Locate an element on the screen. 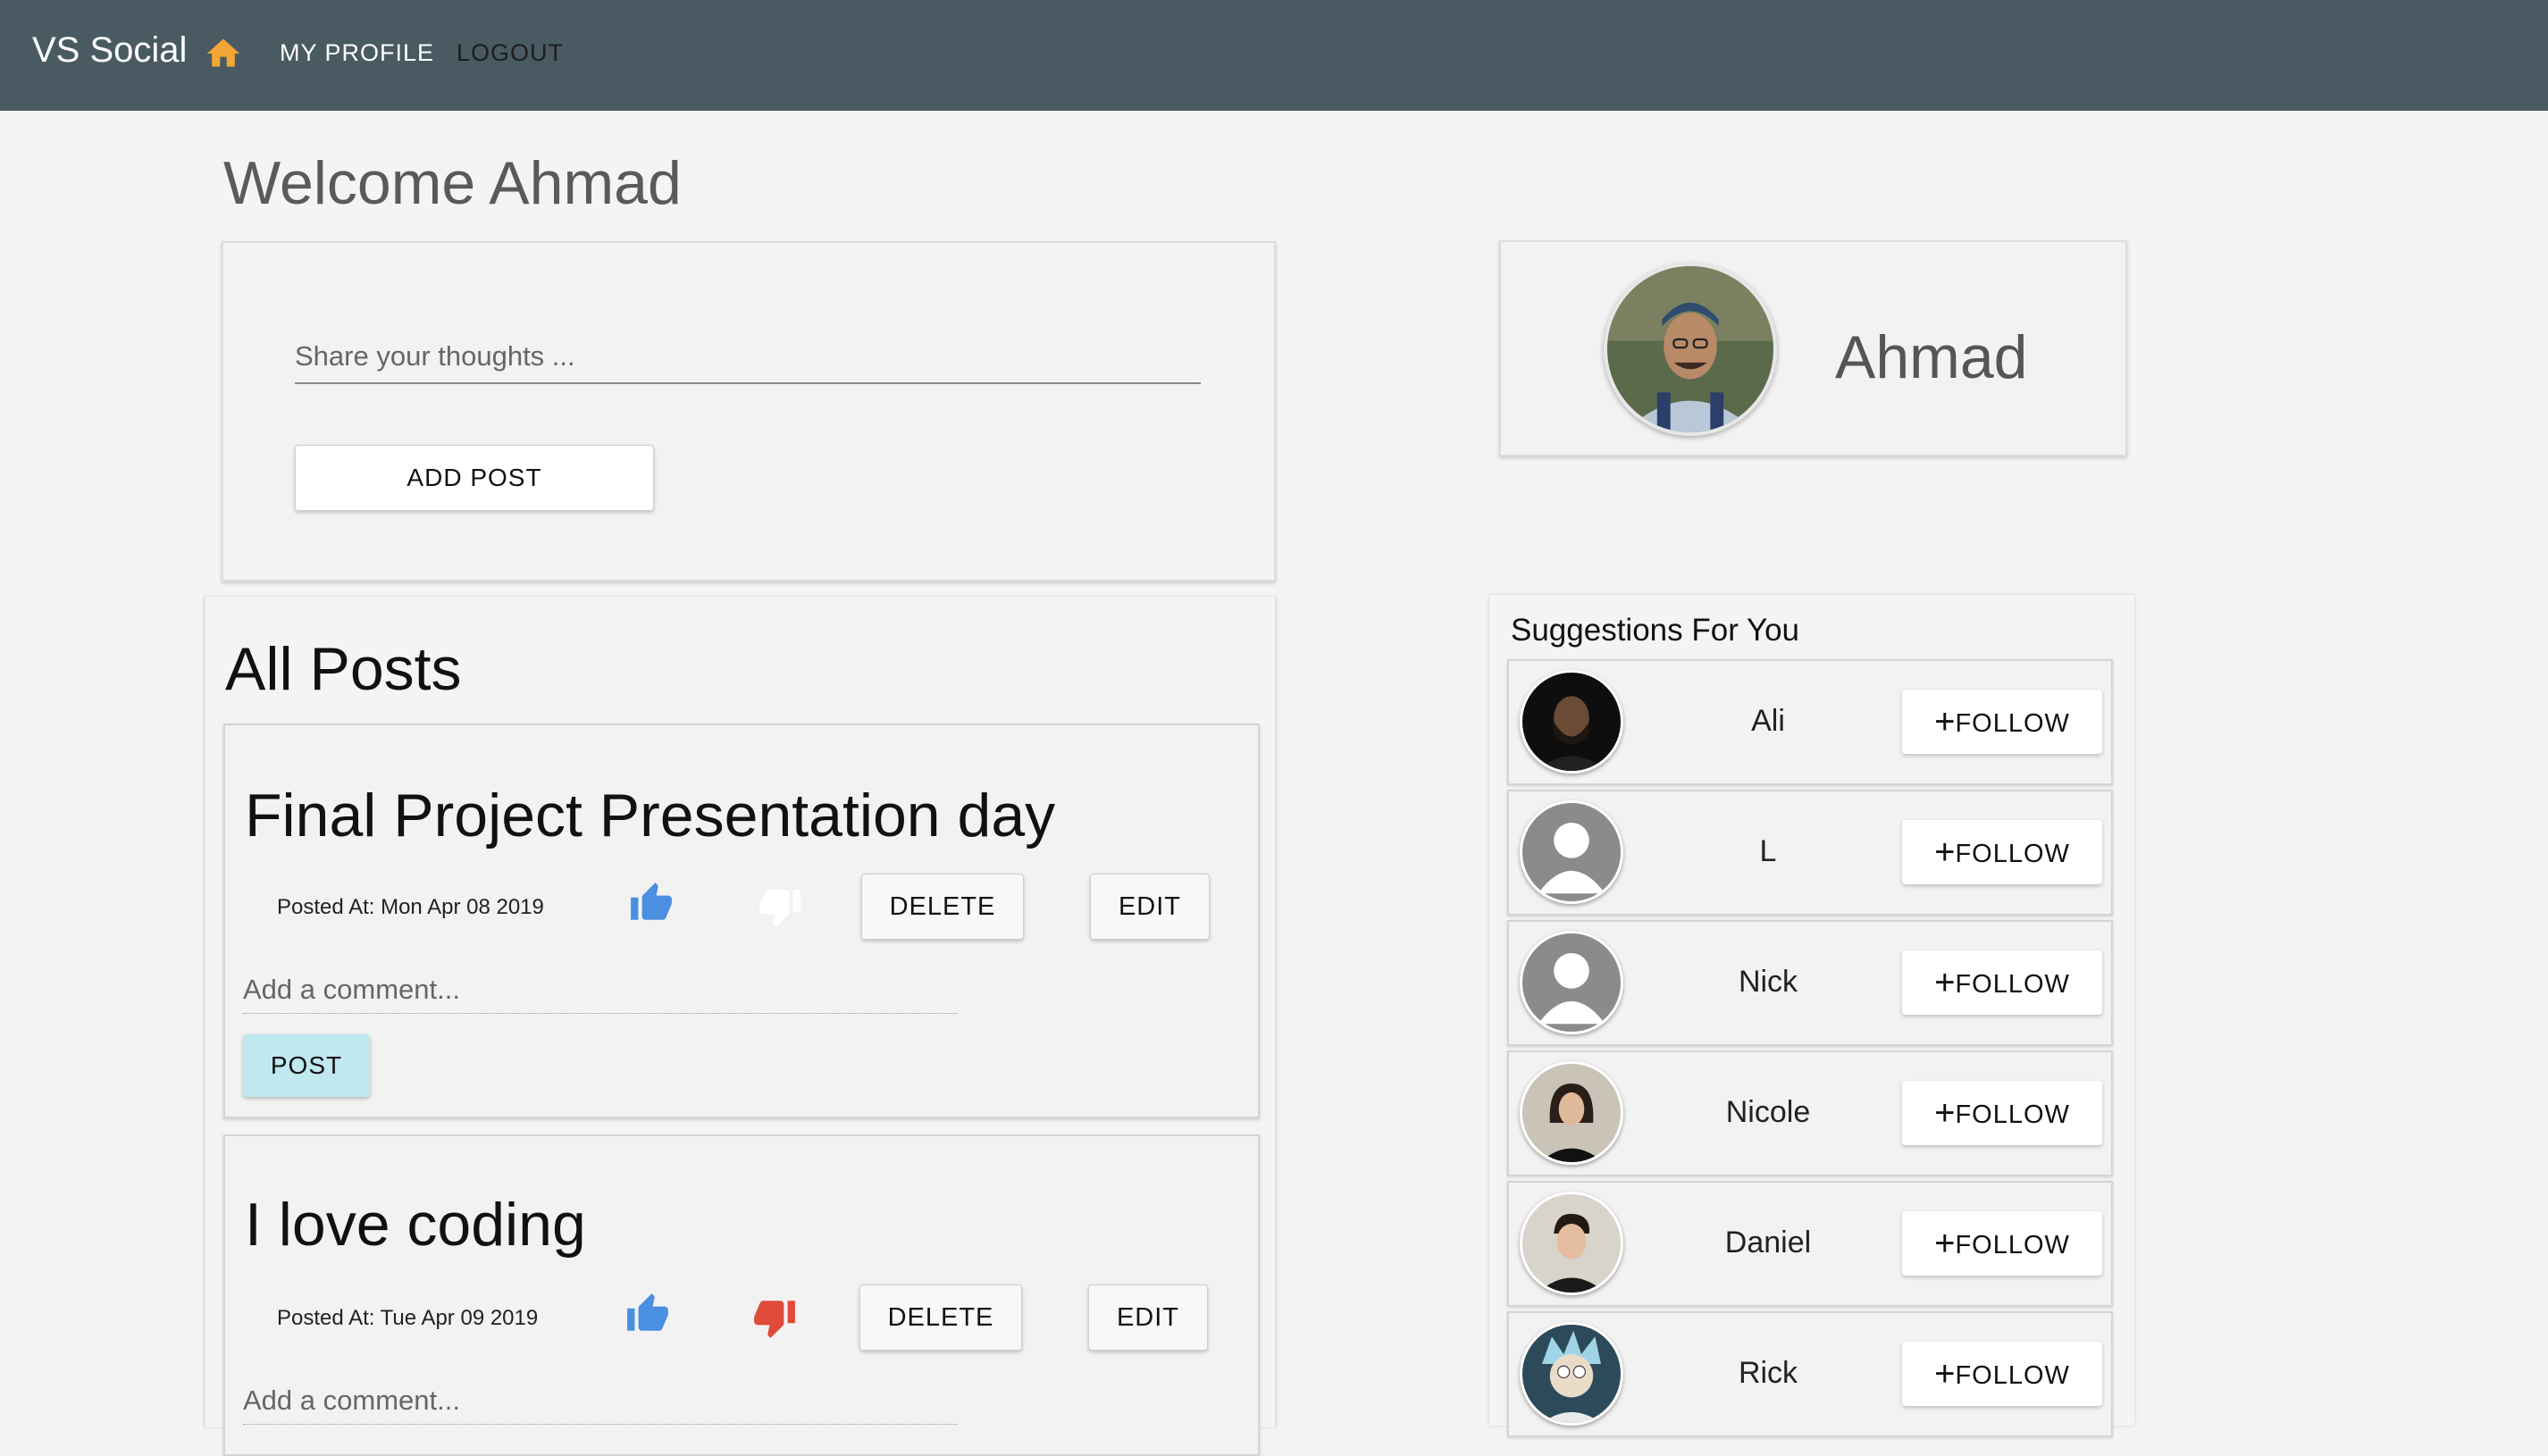 The image size is (2548, 1456). nav-my-profile: MY PROFILE is located at coordinates (357, 53).